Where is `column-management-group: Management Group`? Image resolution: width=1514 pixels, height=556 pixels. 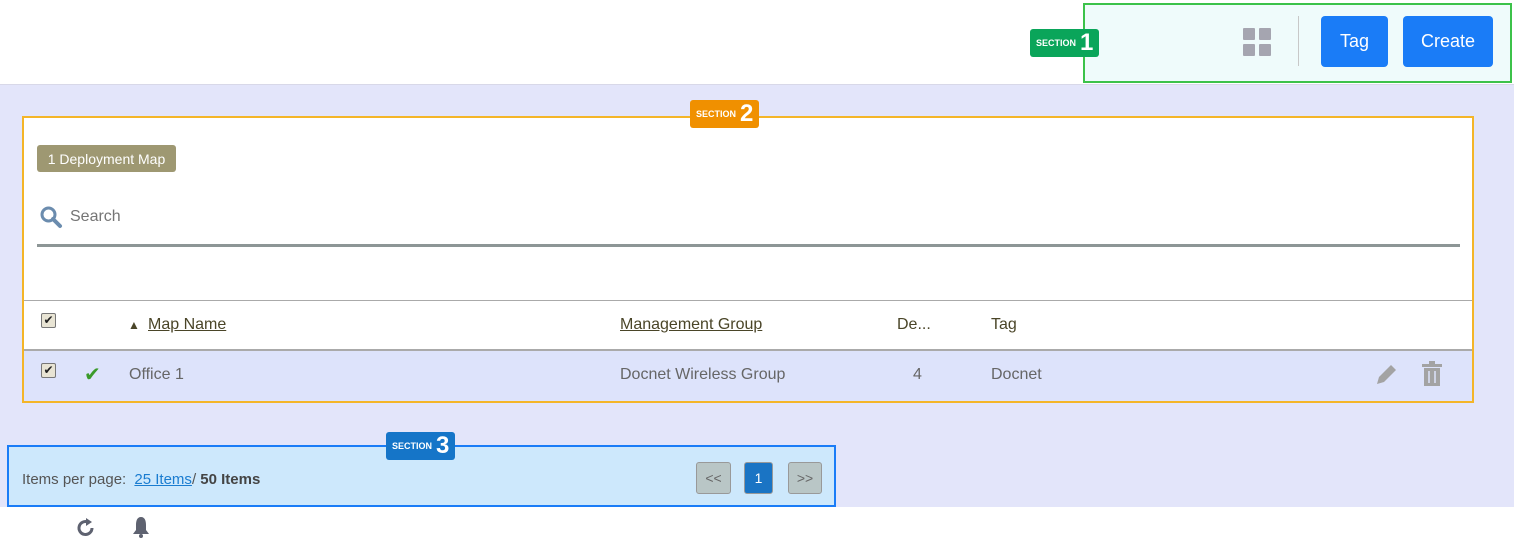
column-management-group: Management Group is located at coordinates (691, 325).